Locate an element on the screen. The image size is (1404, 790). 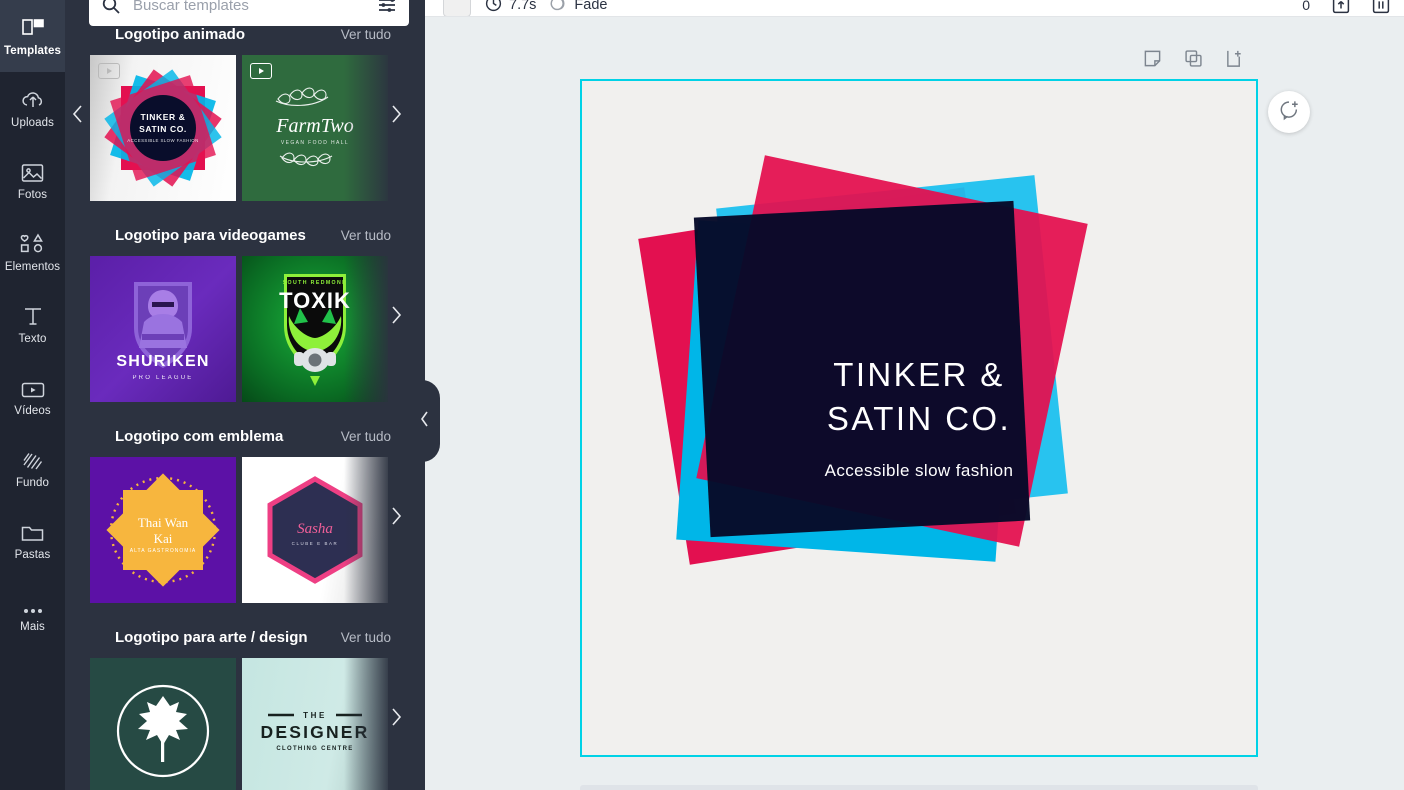
template-card-thai-wan-kai: Thai Wan Kai ALTA GASTRONOMIA is located at coordinates (163, 530).